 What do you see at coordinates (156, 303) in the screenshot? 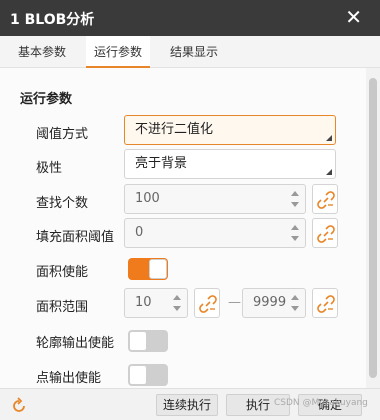
I see `area-range-min-stepper: 10` at bounding box center [156, 303].